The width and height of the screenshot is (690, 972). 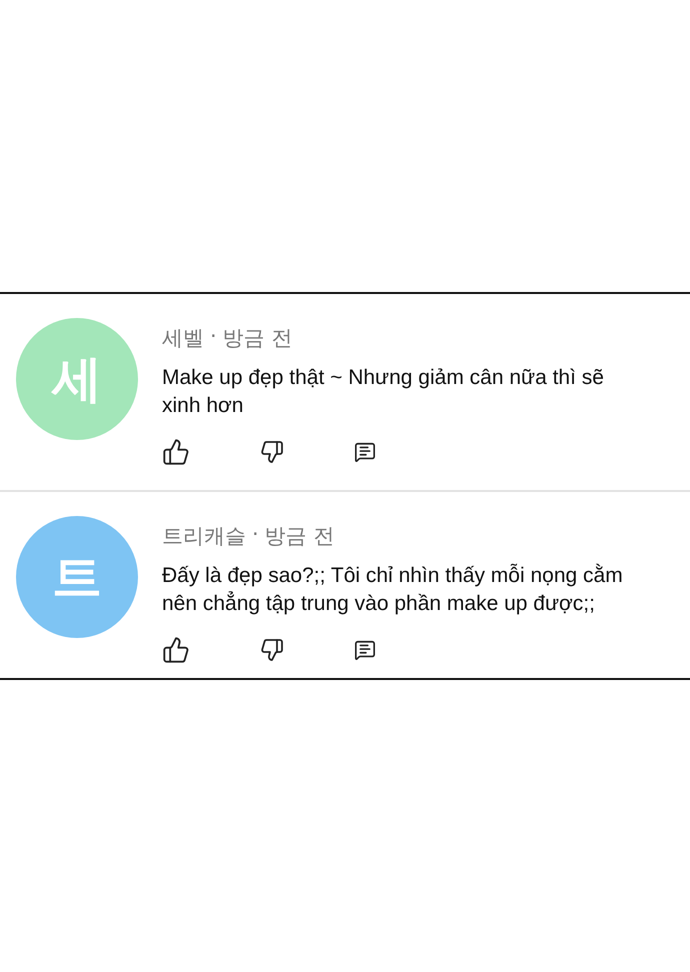 I want to click on avatar: 세, so click(x=77, y=379).